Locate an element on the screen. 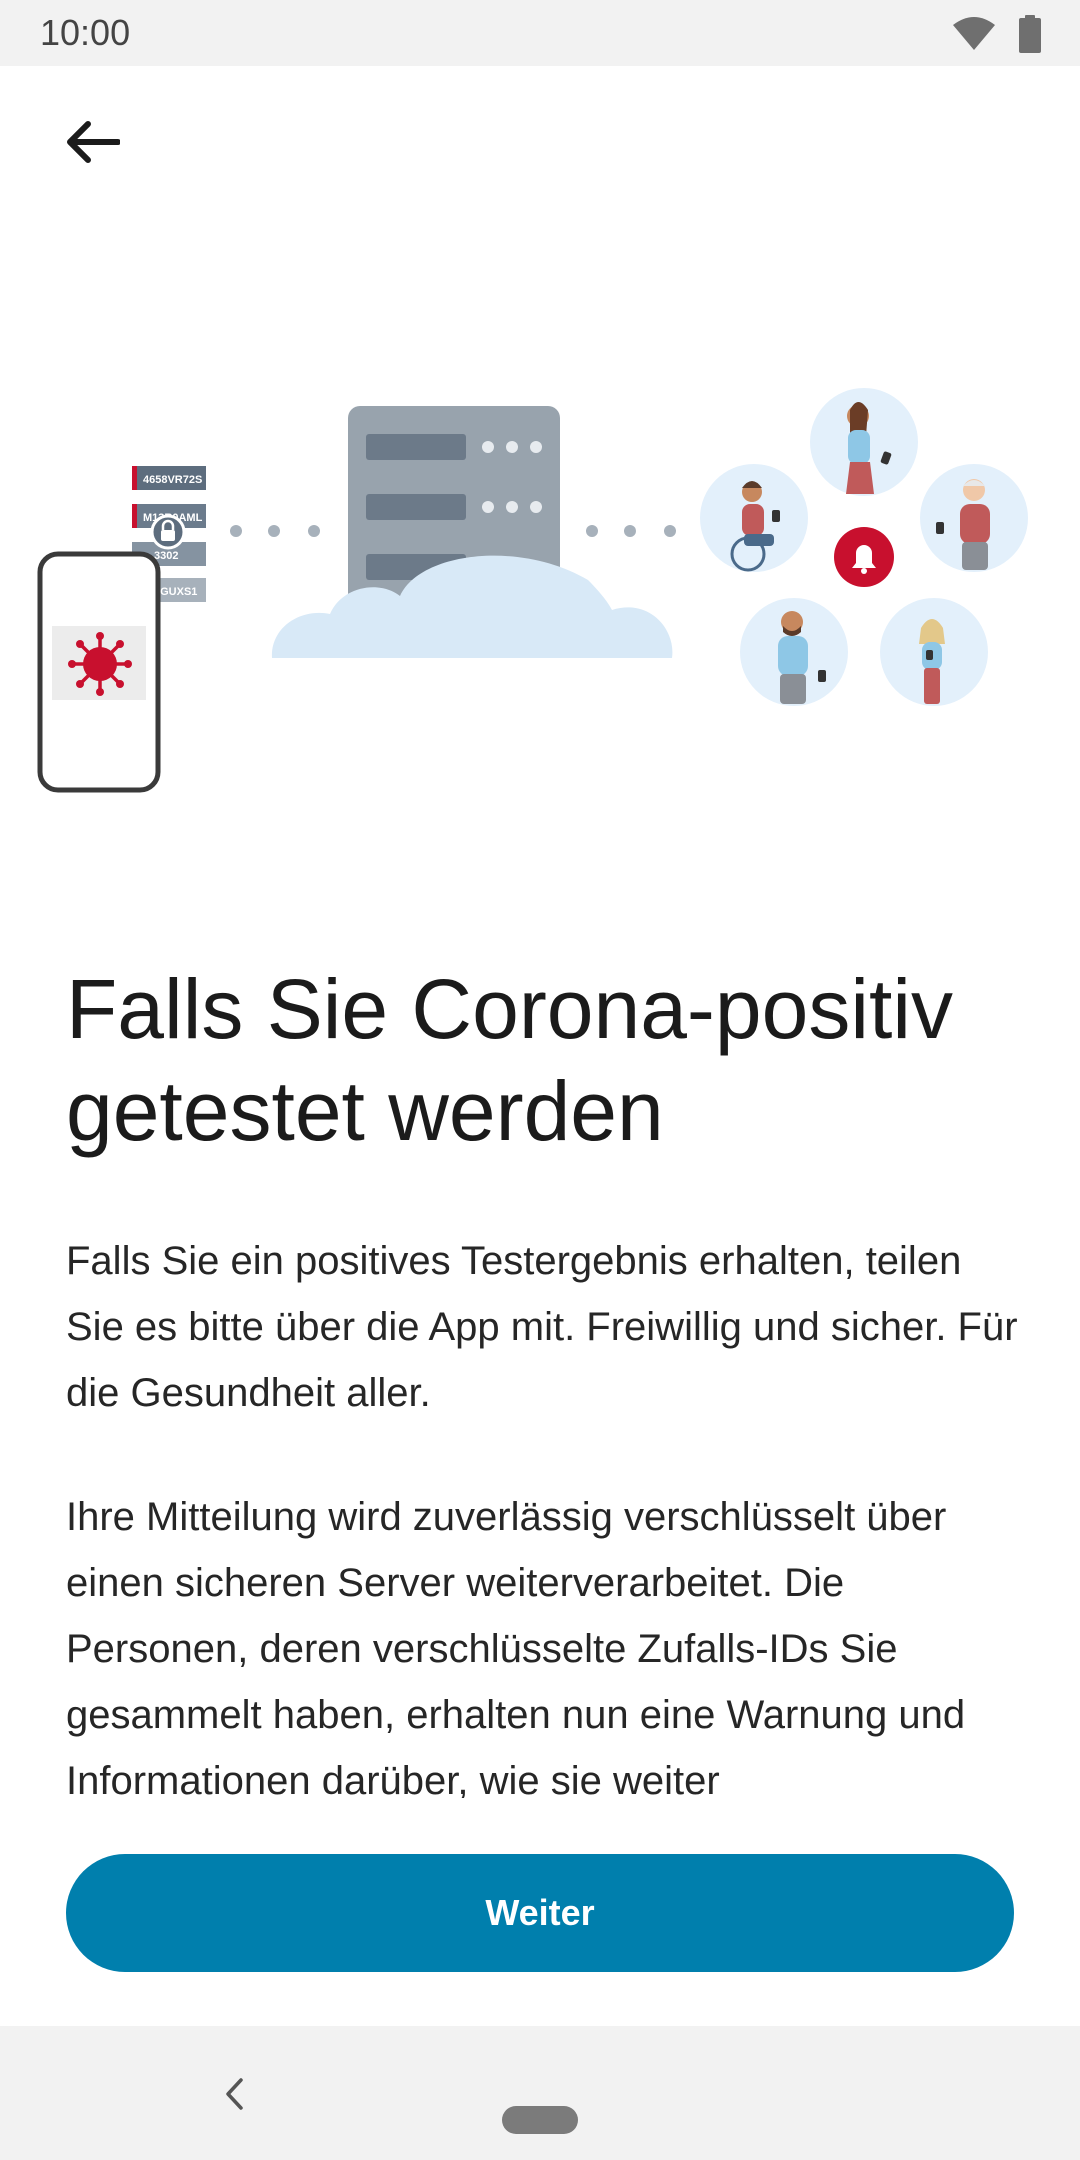 This screenshot has height=2160, width=1080. virus-icon is located at coordinates (100, 664).